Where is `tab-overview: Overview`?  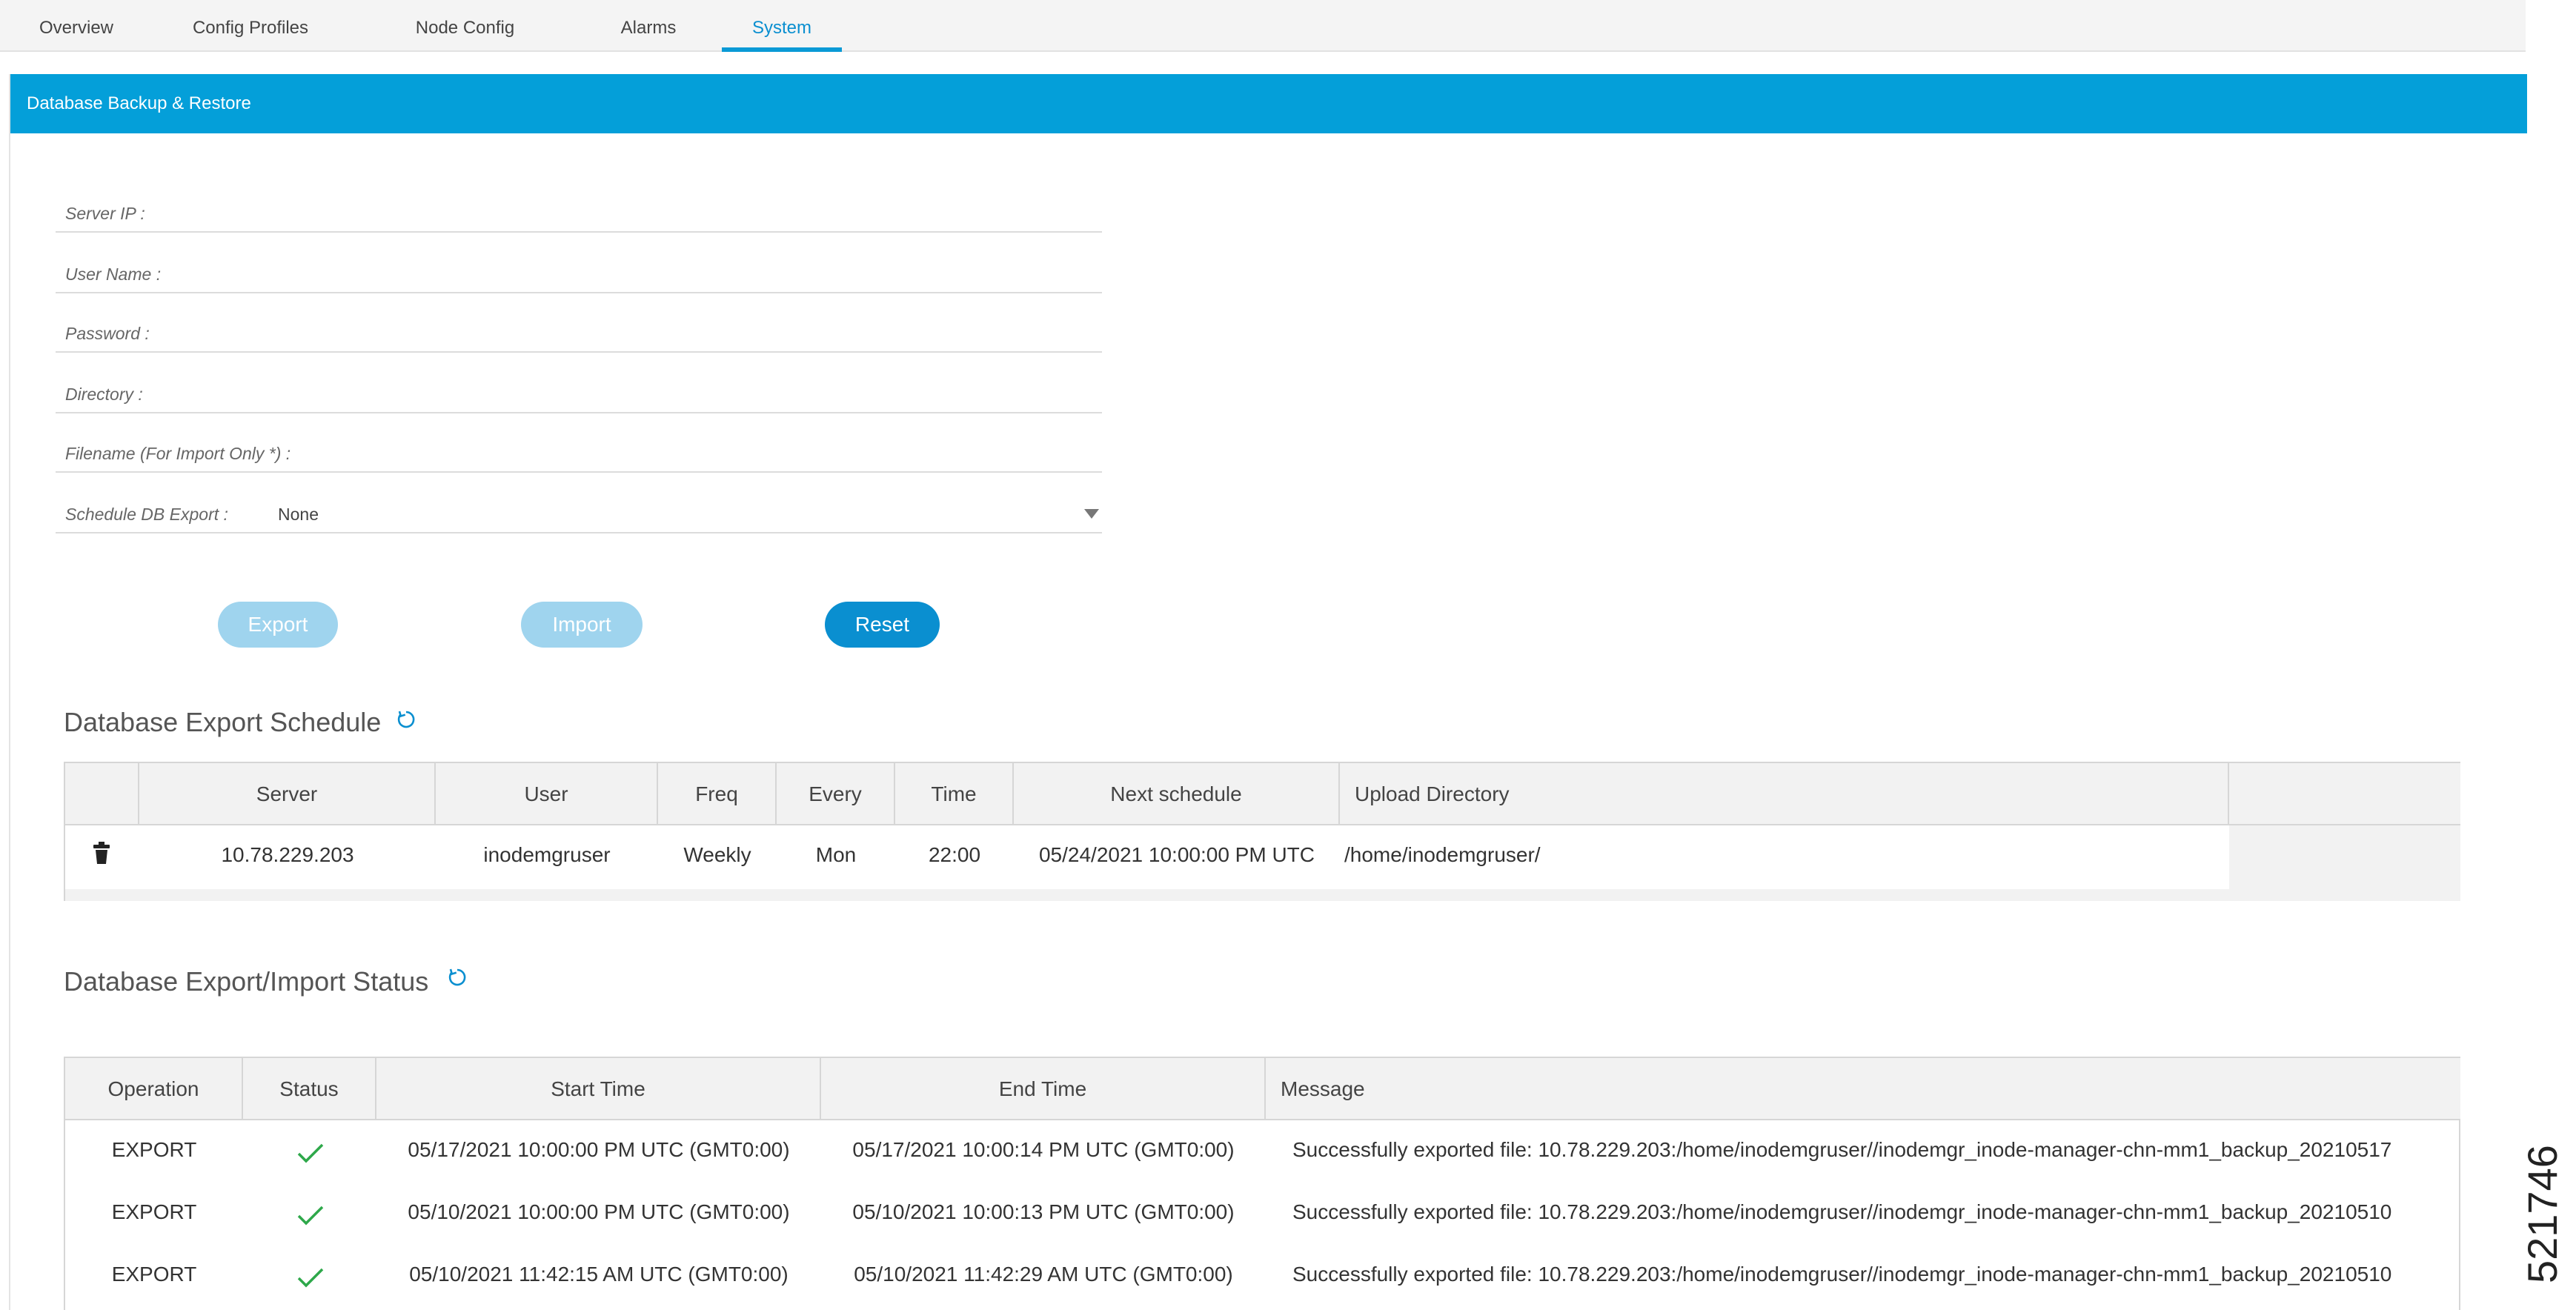
tab-overview: Overview is located at coordinates (76, 26).